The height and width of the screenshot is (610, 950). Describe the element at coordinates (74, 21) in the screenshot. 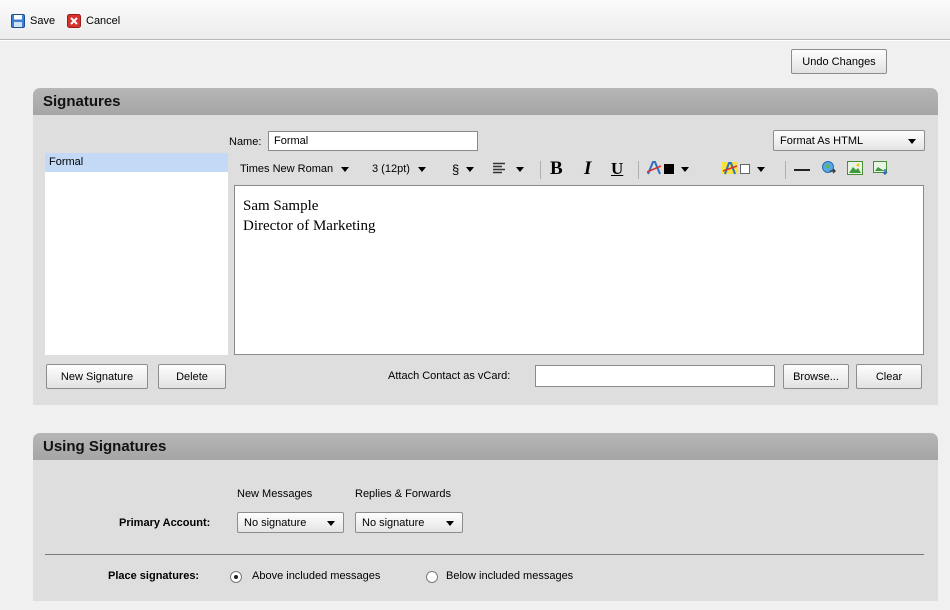

I see `close-icon` at that location.